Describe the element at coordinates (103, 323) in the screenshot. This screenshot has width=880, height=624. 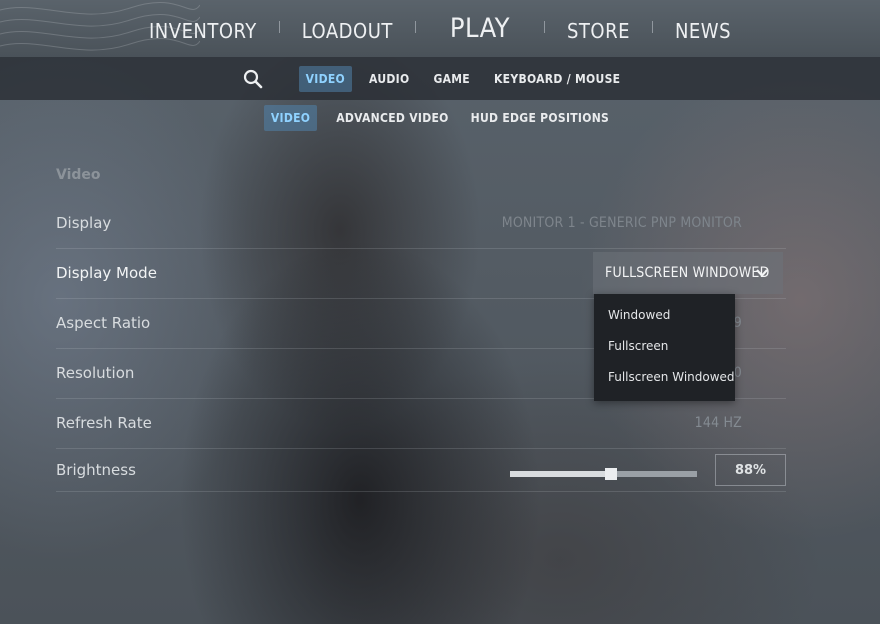
I see `setting-label: Aspect Ratio` at that location.